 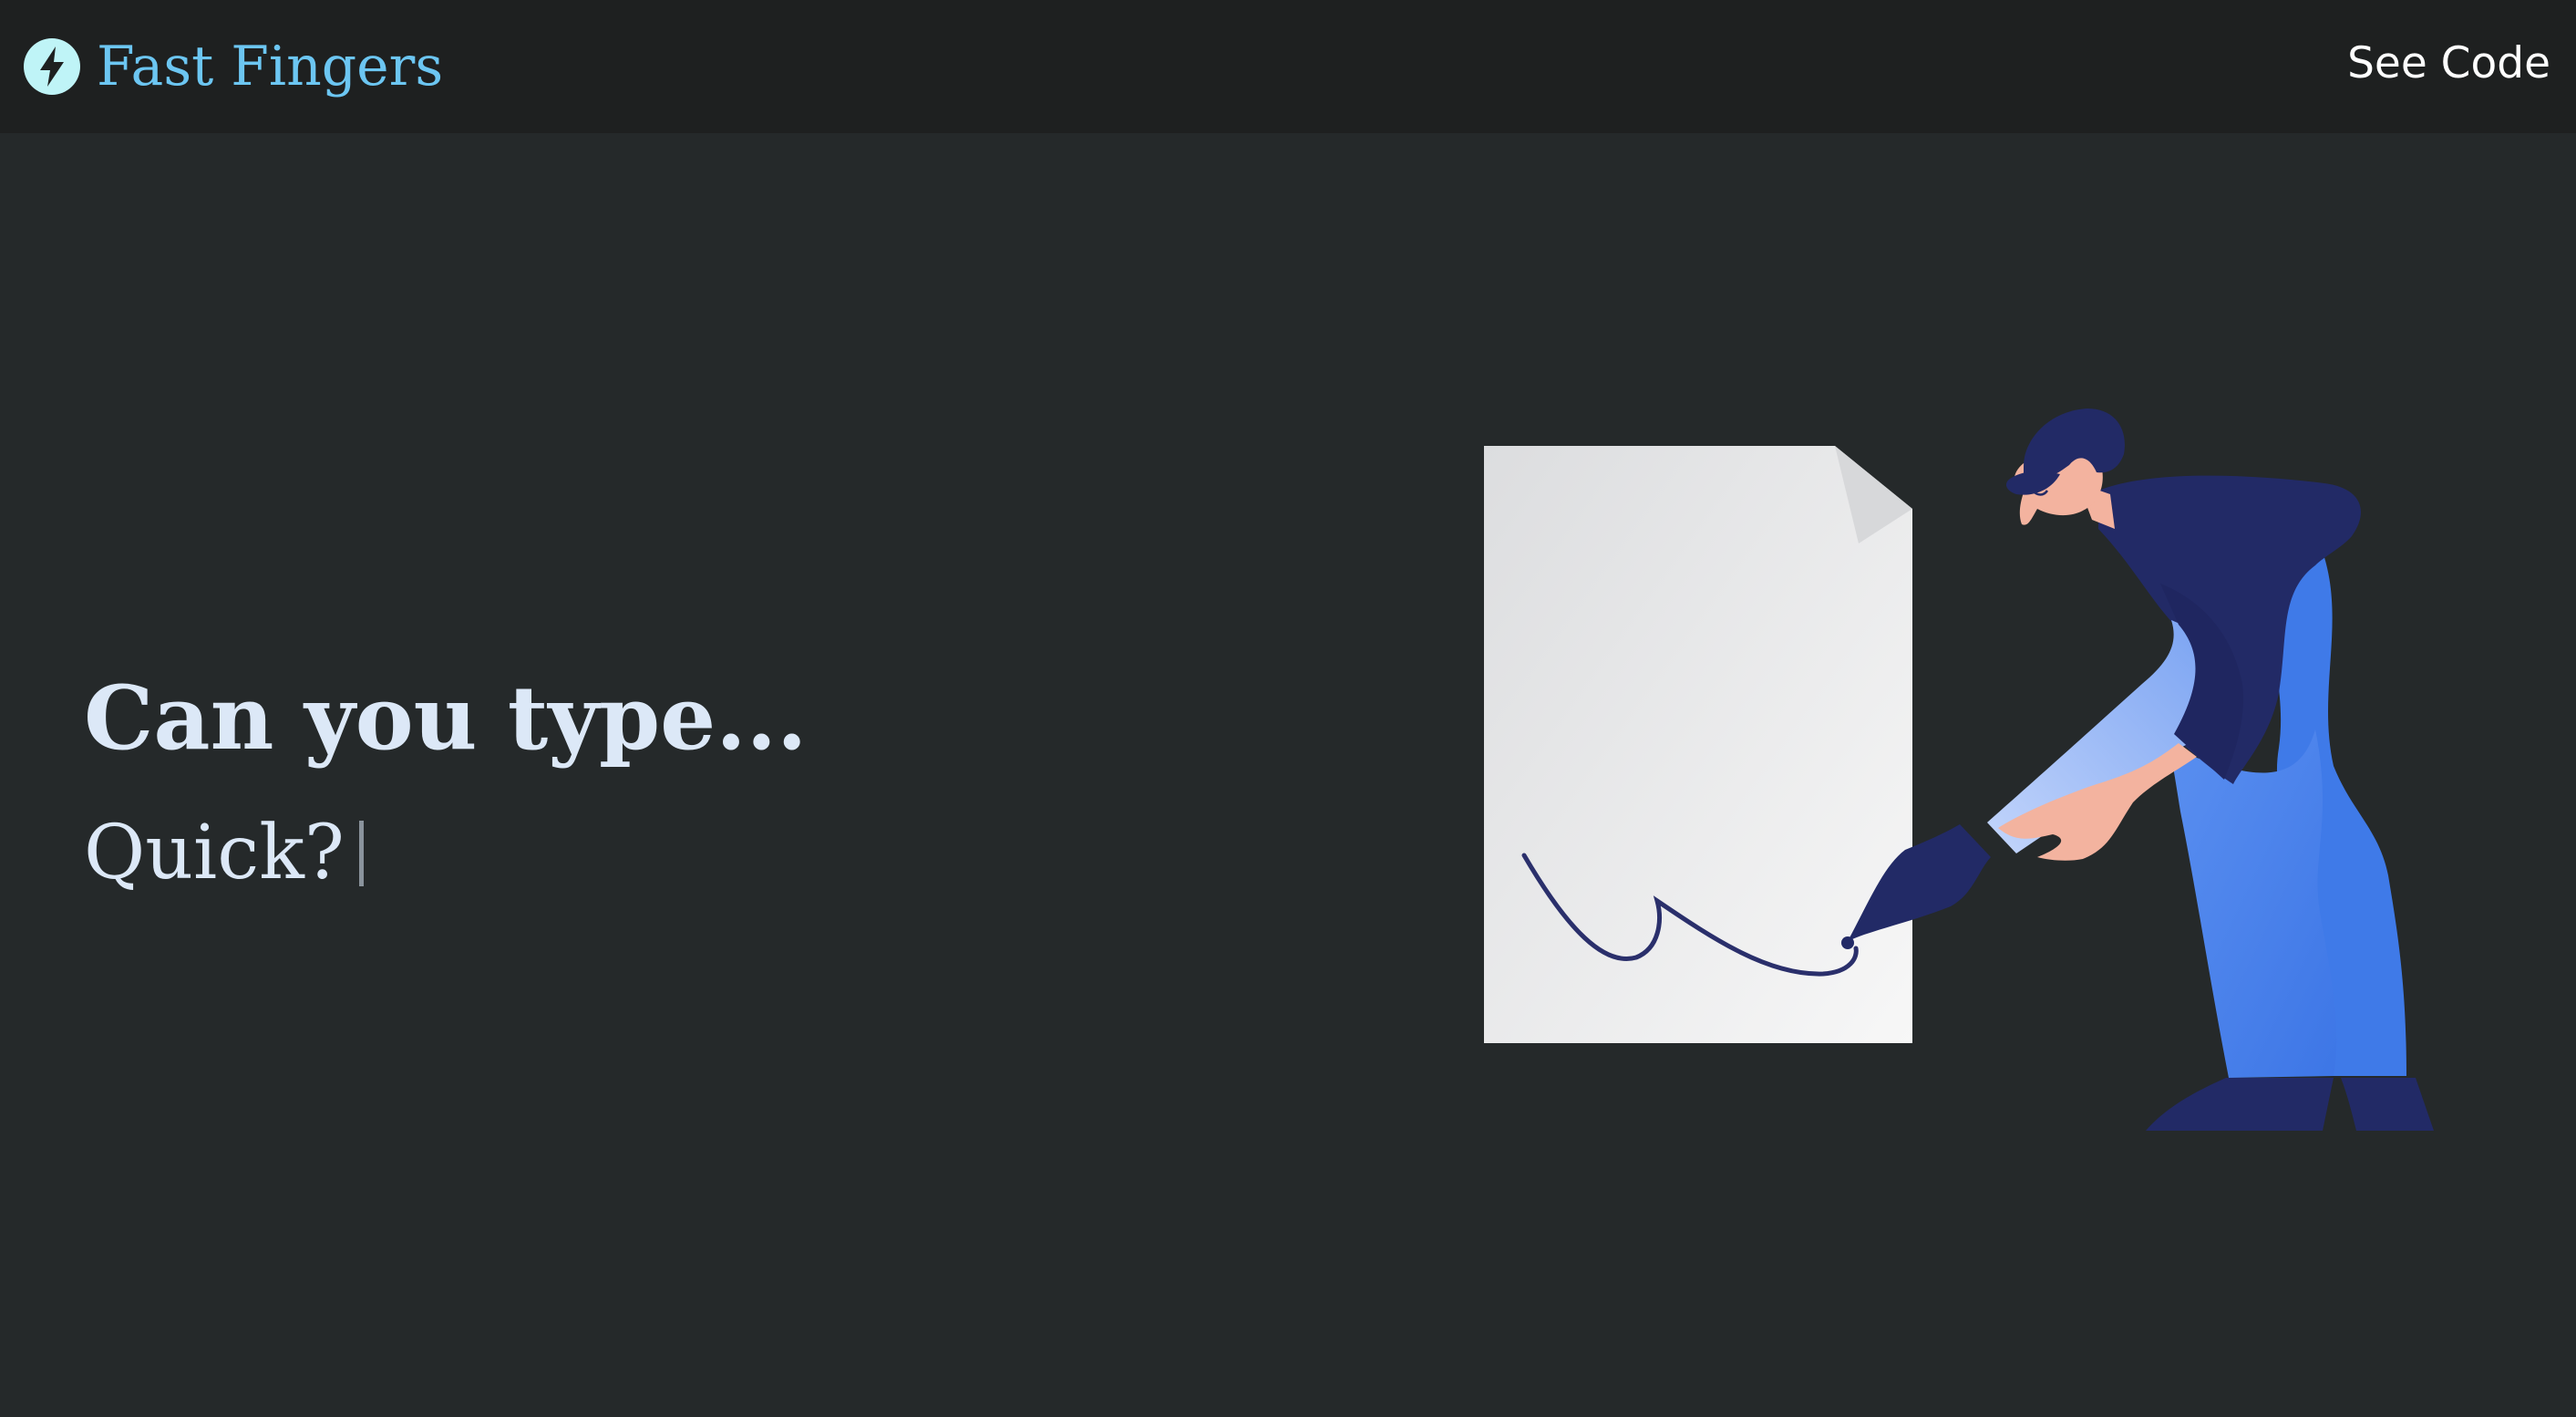 What do you see at coordinates (270, 66) in the screenshot?
I see `brand-name: Fast Fingers` at bounding box center [270, 66].